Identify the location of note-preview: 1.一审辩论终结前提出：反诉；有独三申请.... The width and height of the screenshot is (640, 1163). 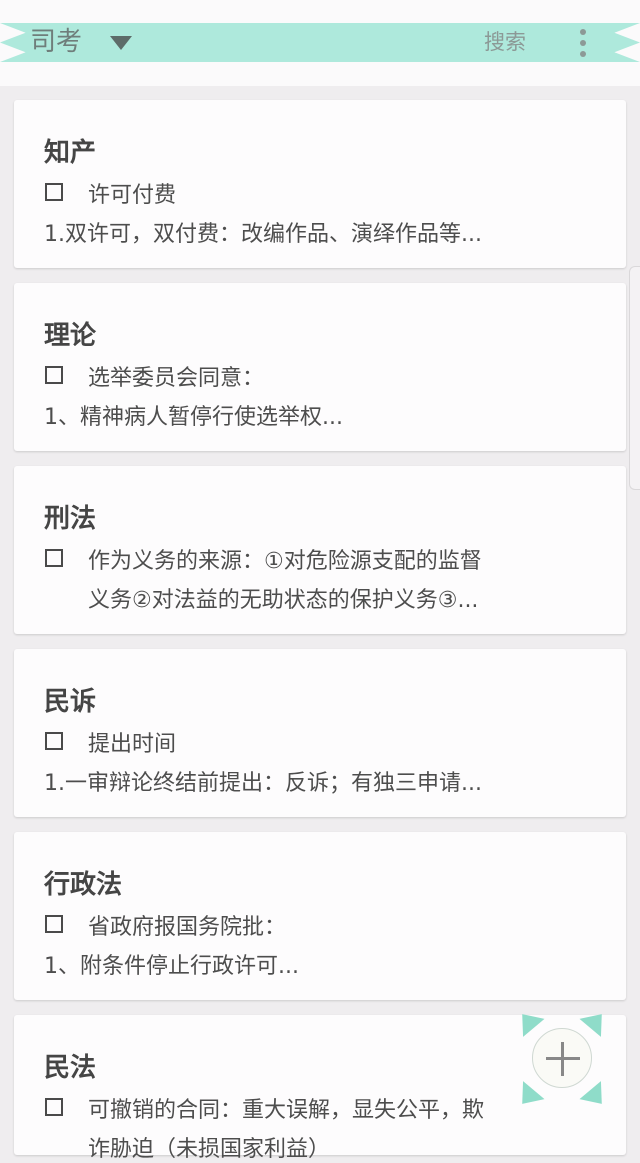
(263, 783).